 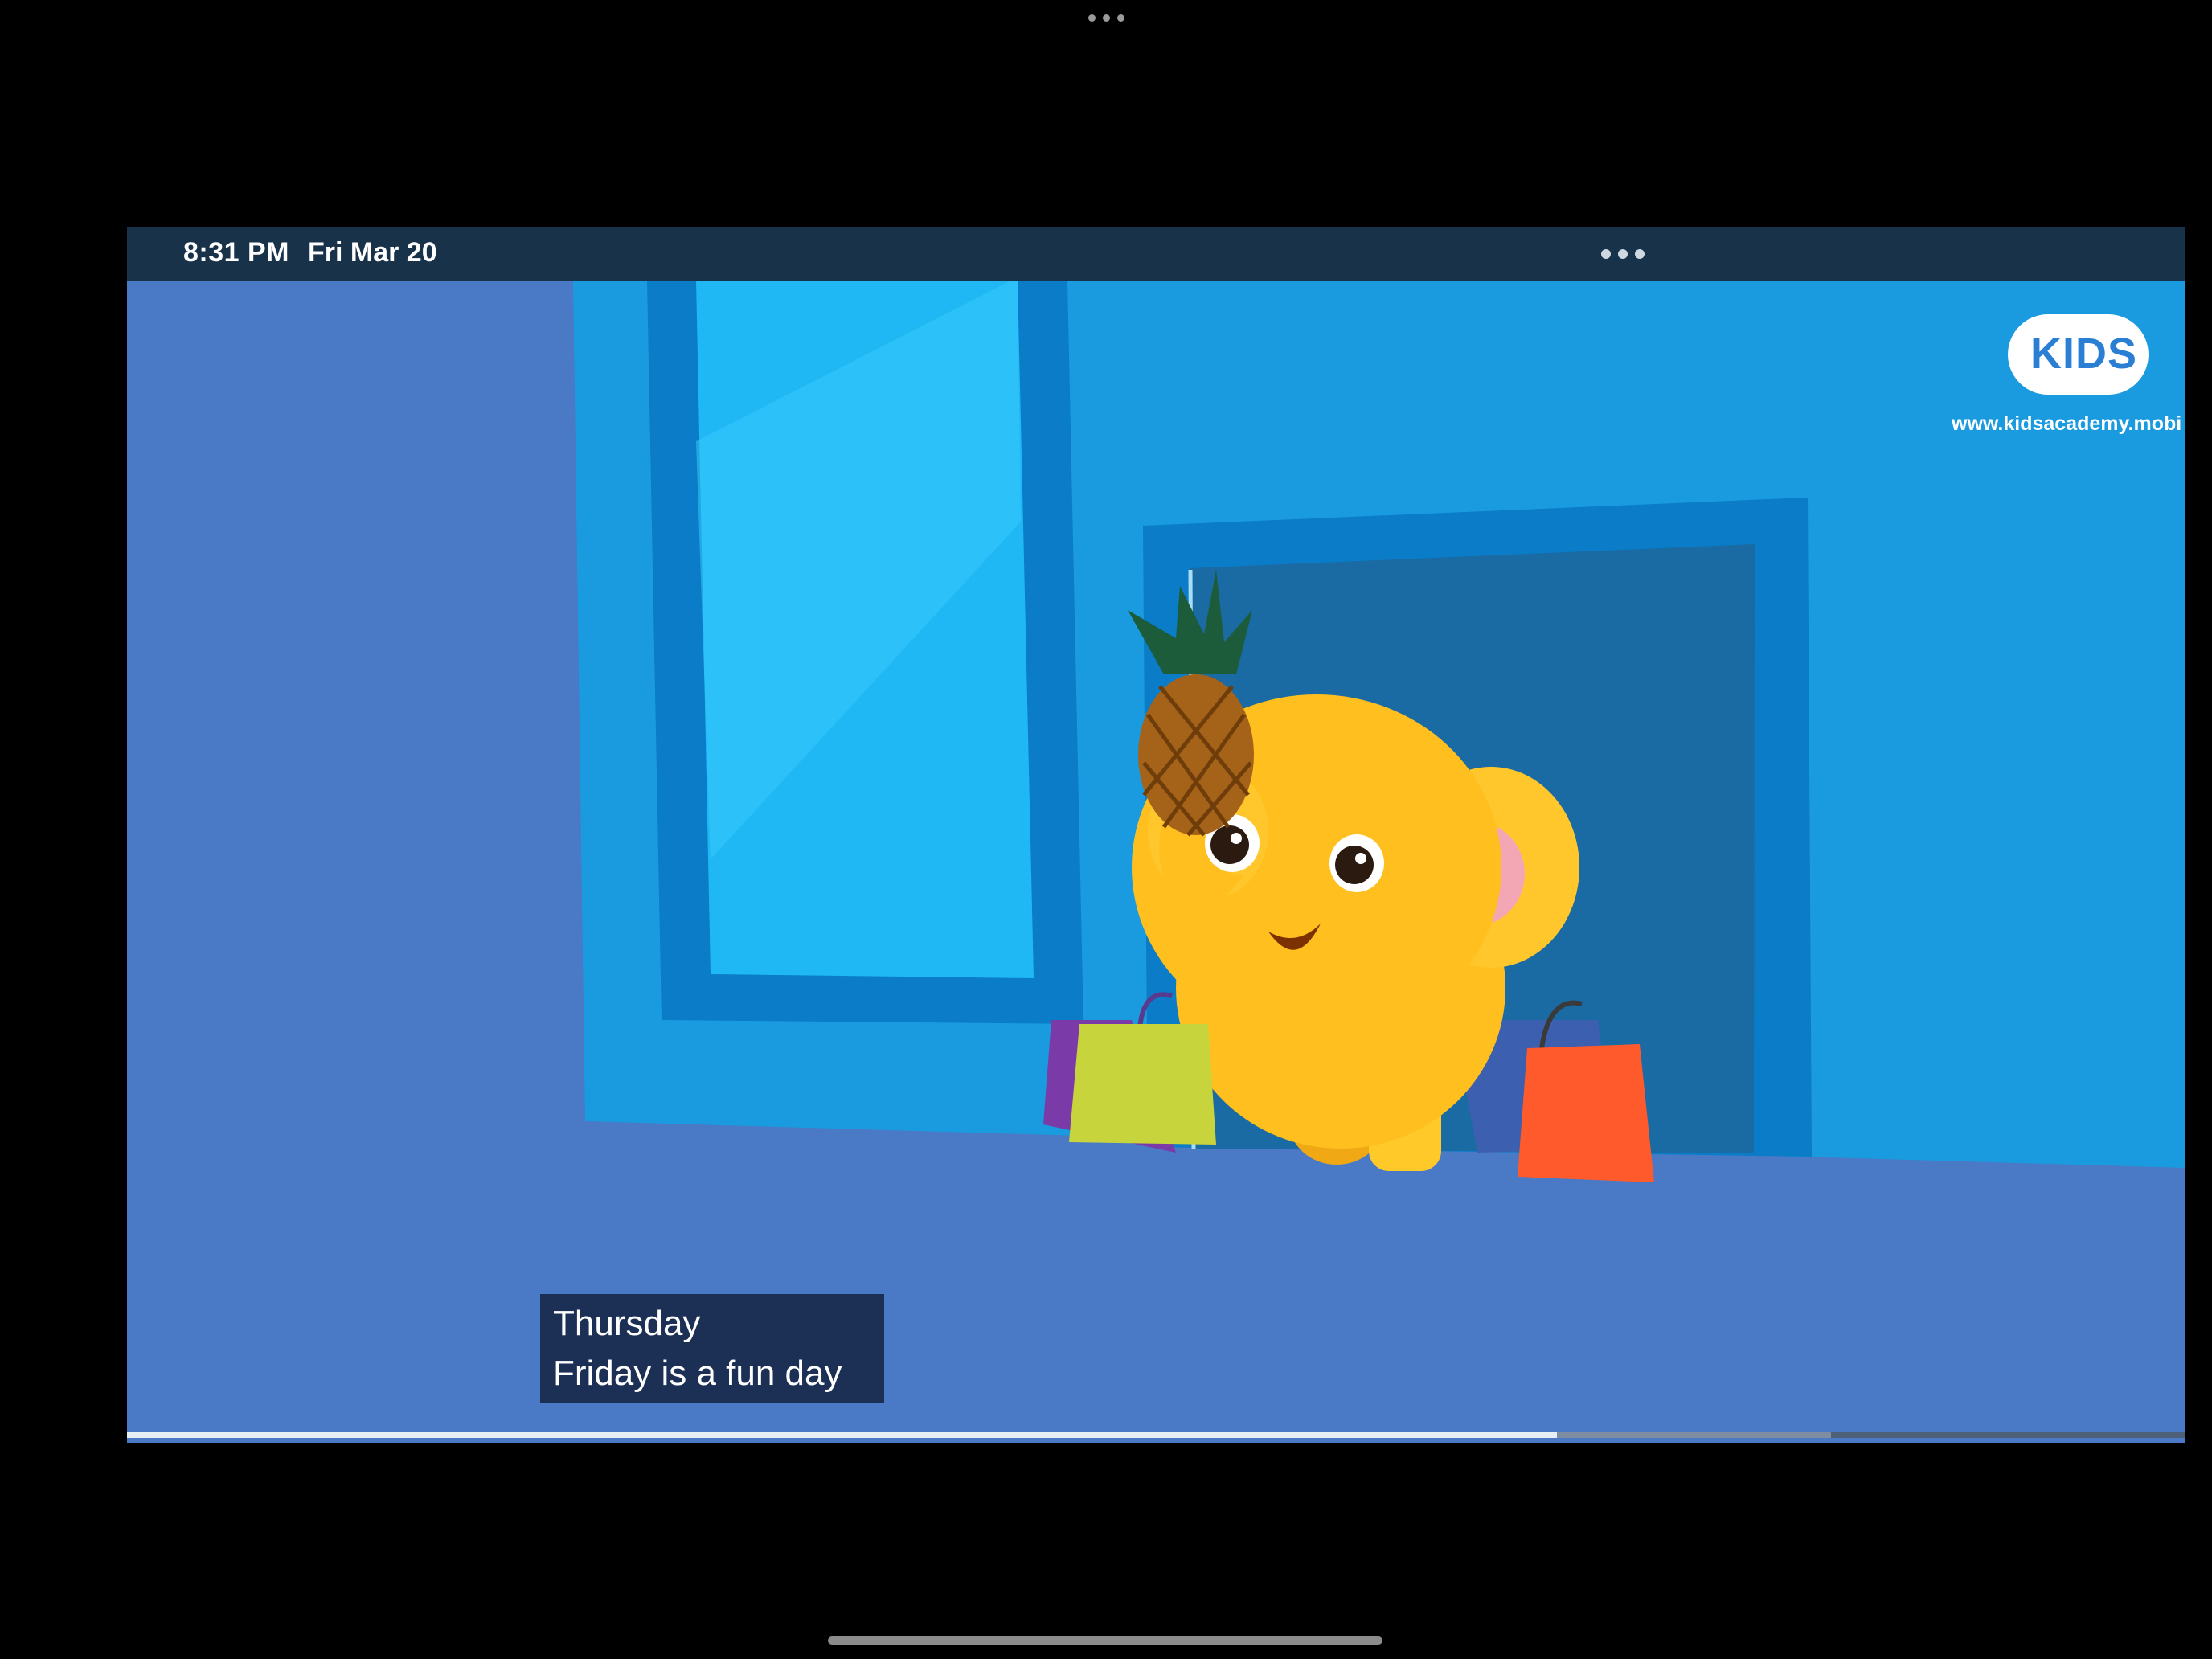 What do you see at coordinates (843, 1435) in the screenshot?
I see `progress-played` at bounding box center [843, 1435].